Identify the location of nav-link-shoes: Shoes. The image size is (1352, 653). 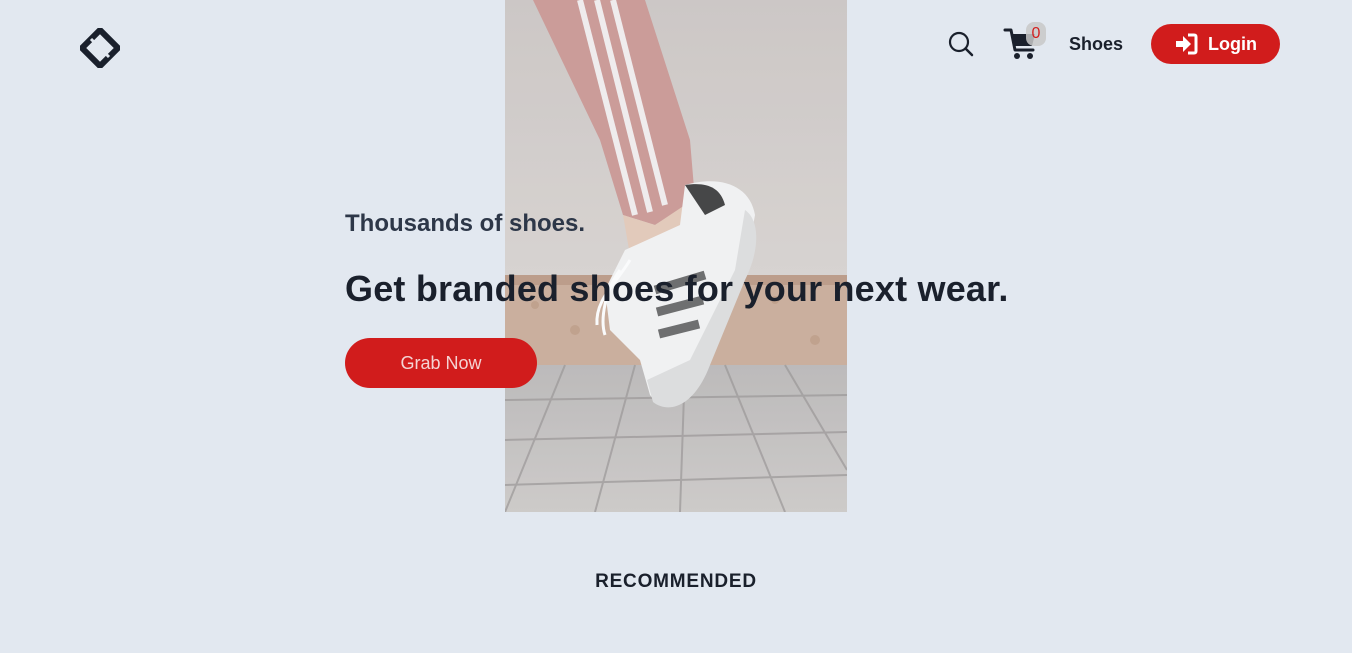
(1096, 44).